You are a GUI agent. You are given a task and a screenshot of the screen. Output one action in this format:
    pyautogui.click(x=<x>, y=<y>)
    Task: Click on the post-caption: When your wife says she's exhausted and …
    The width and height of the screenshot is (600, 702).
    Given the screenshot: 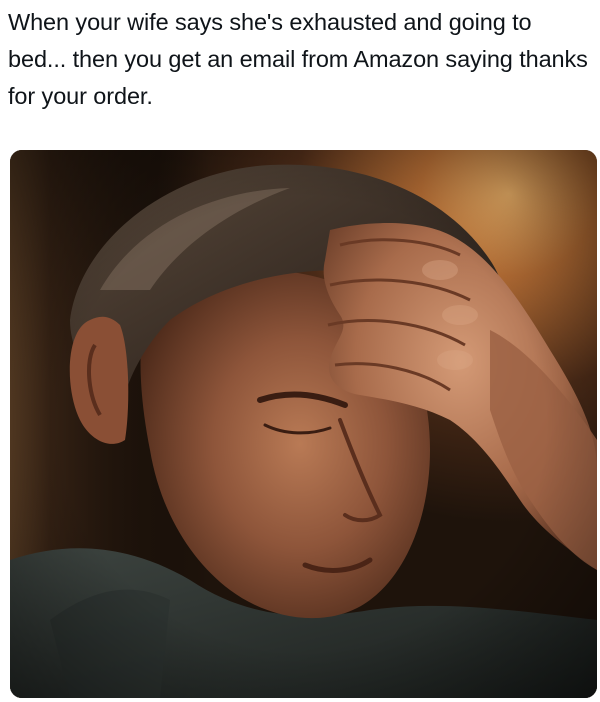 What is the action you would take?
    pyautogui.click(x=298, y=59)
    